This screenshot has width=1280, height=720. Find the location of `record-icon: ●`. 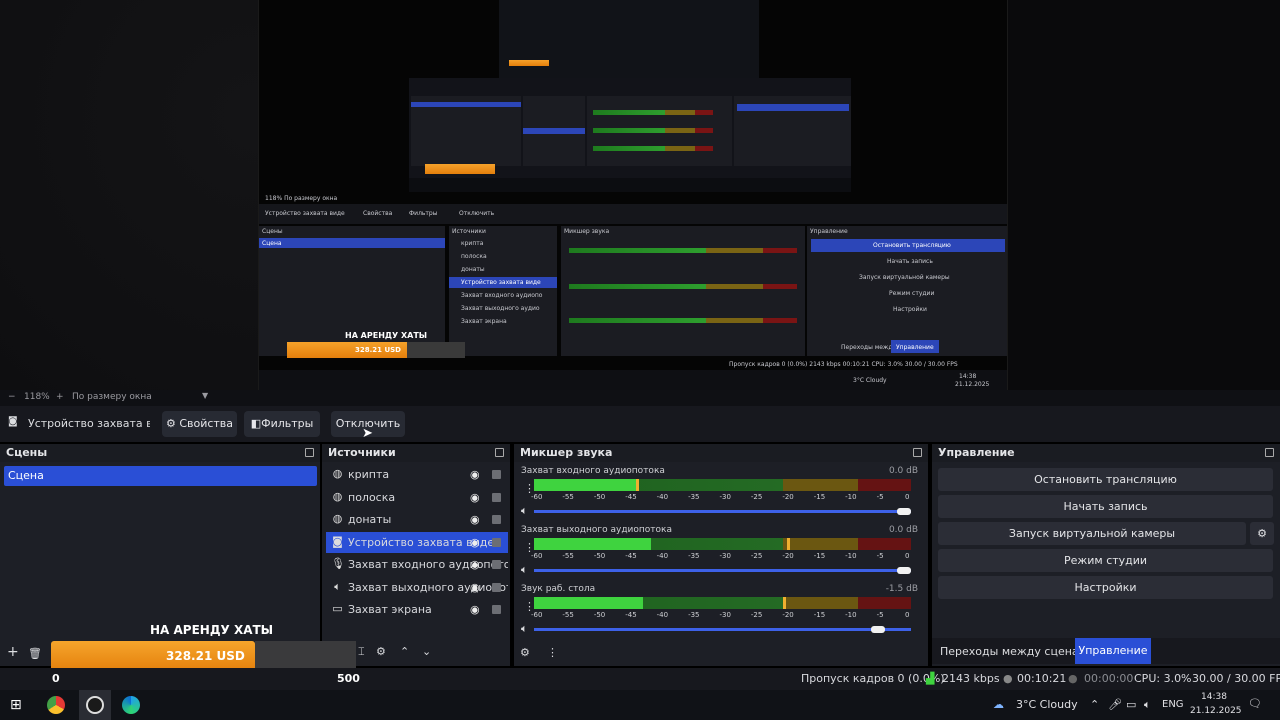

record-icon: ● is located at coordinates (1073, 678).